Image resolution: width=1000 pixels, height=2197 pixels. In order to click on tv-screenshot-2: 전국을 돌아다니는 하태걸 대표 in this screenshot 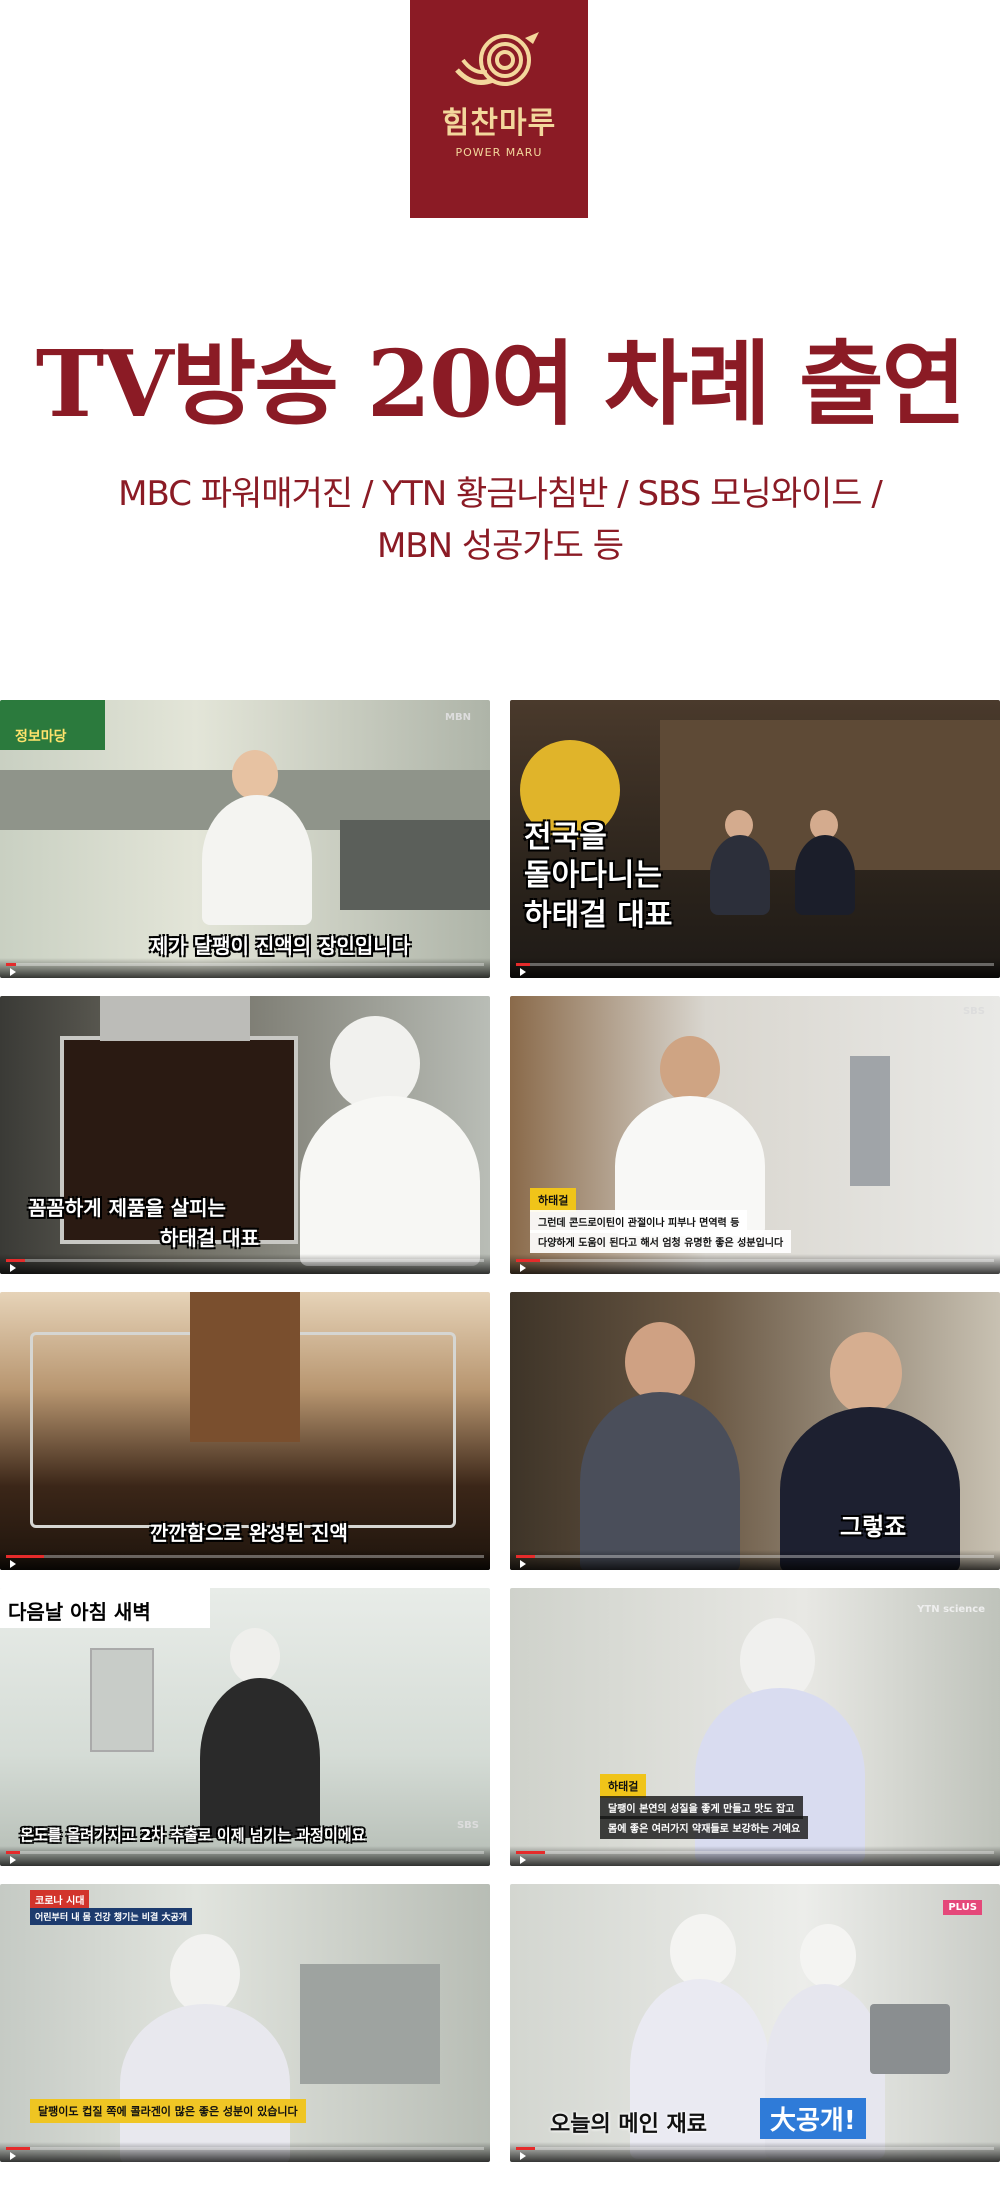, I will do `click(755, 839)`.